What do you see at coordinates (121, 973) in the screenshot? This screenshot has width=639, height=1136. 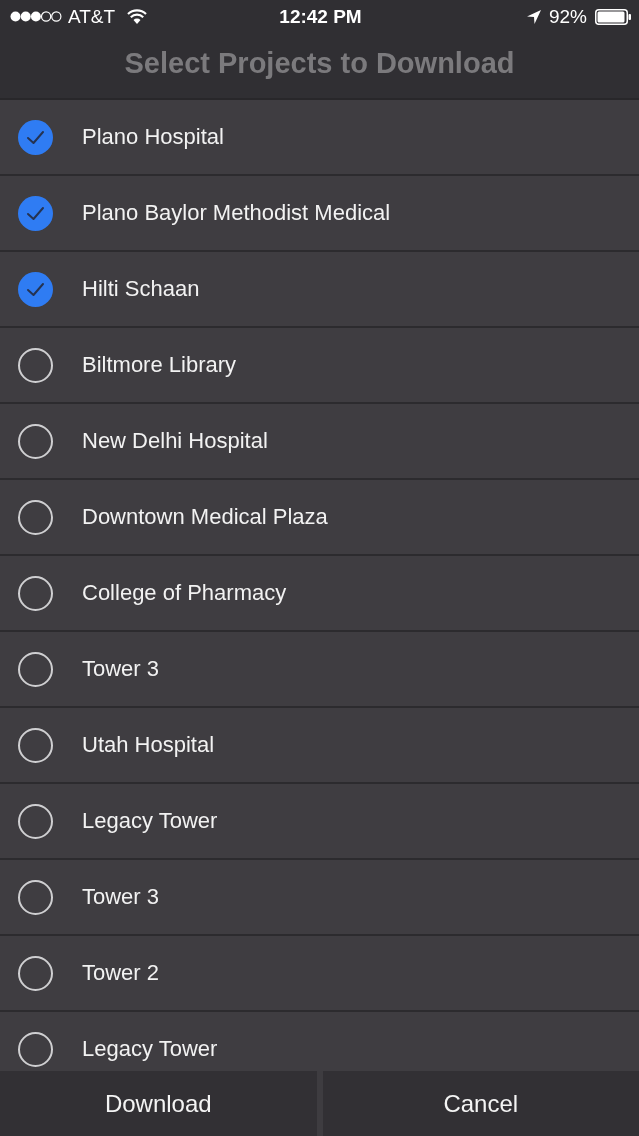 I see `project-name: Tower 2` at bounding box center [121, 973].